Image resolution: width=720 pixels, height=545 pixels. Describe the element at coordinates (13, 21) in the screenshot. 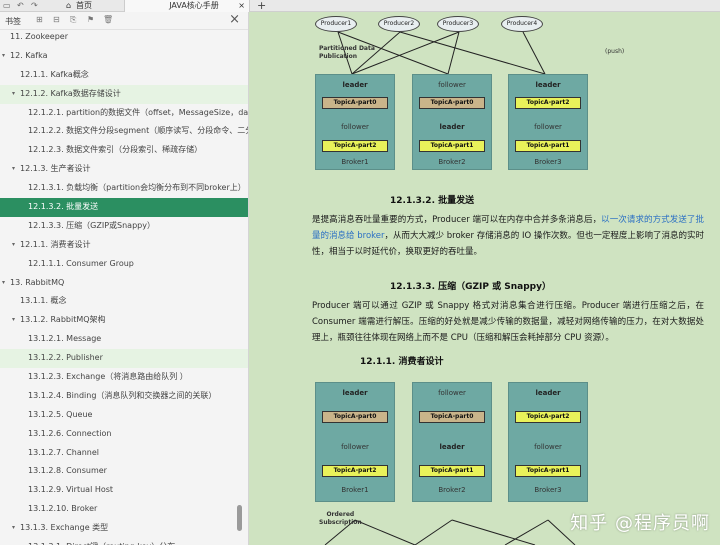

I see `sidebar-title: 书签` at that location.